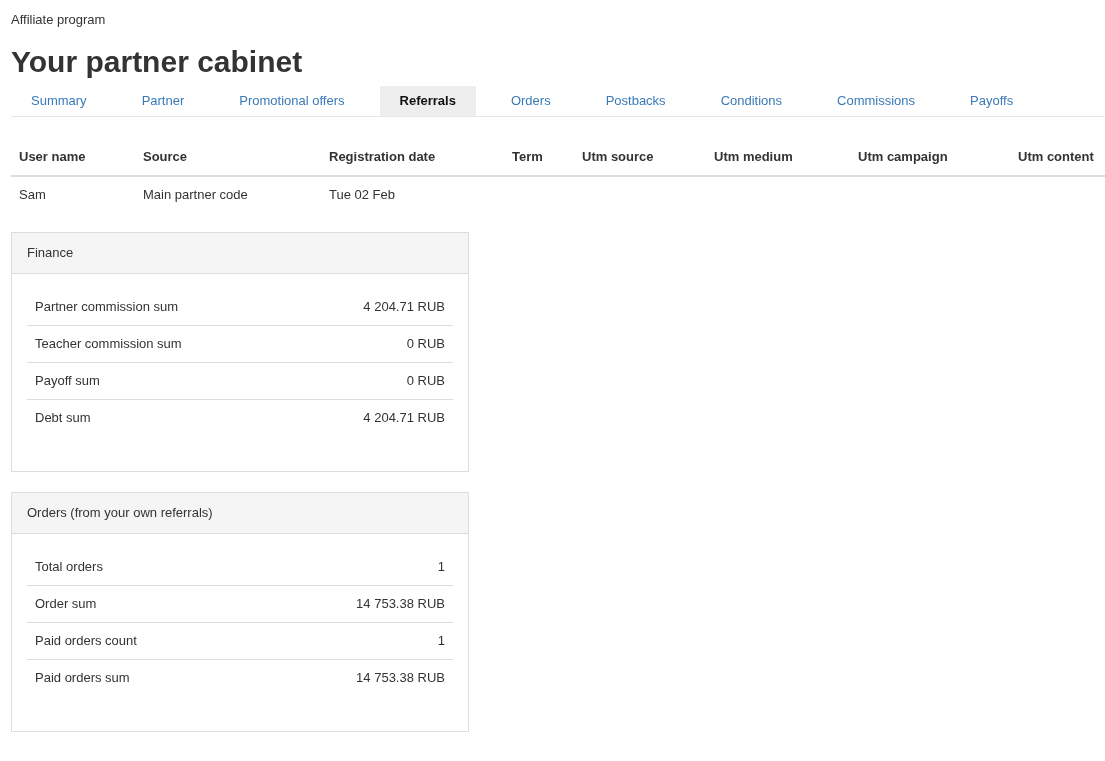 This screenshot has height=761, width=1105. I want to click on tab: Orders, so click(530, 101).